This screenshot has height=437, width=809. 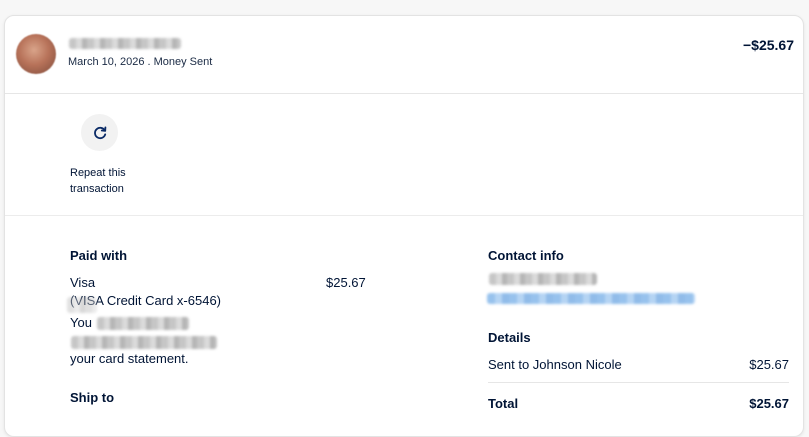 What do you see at coordinates (769, 364) in the screenshot?
I see `sent-to-amount: $25.67` at bounding box center [769, 364].